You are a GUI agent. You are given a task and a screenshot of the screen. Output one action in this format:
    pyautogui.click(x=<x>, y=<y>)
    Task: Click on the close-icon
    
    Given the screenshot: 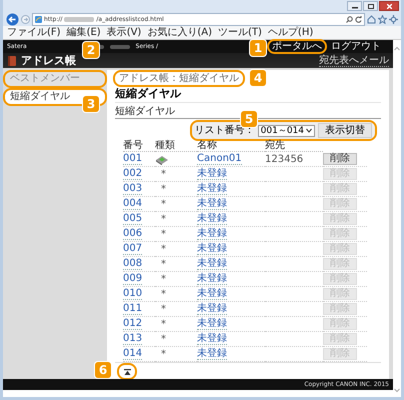 What is the action you would take?
    pyautogui.click(x=389, y=6)
    